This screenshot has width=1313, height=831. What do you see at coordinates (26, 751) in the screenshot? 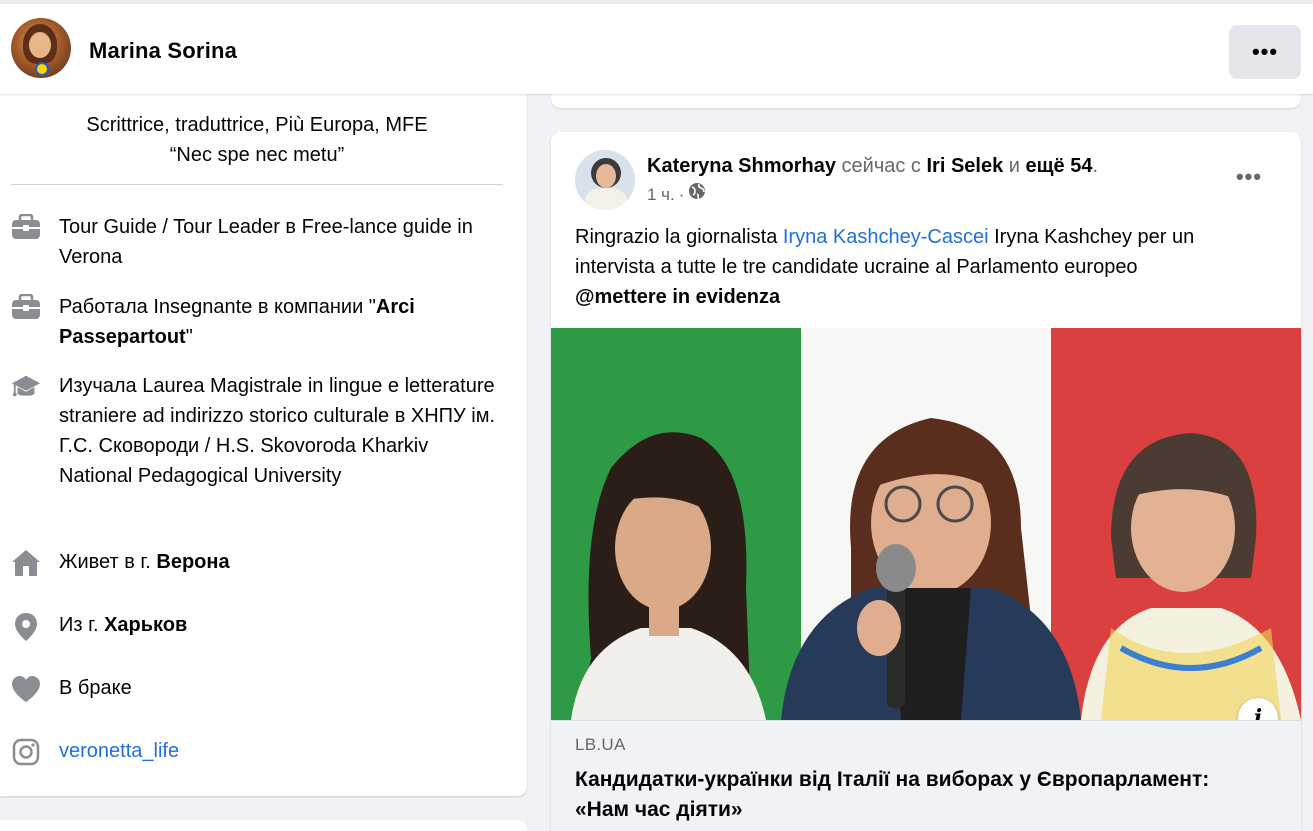
I see `instagram-icon` at bounding box center [26, 751].